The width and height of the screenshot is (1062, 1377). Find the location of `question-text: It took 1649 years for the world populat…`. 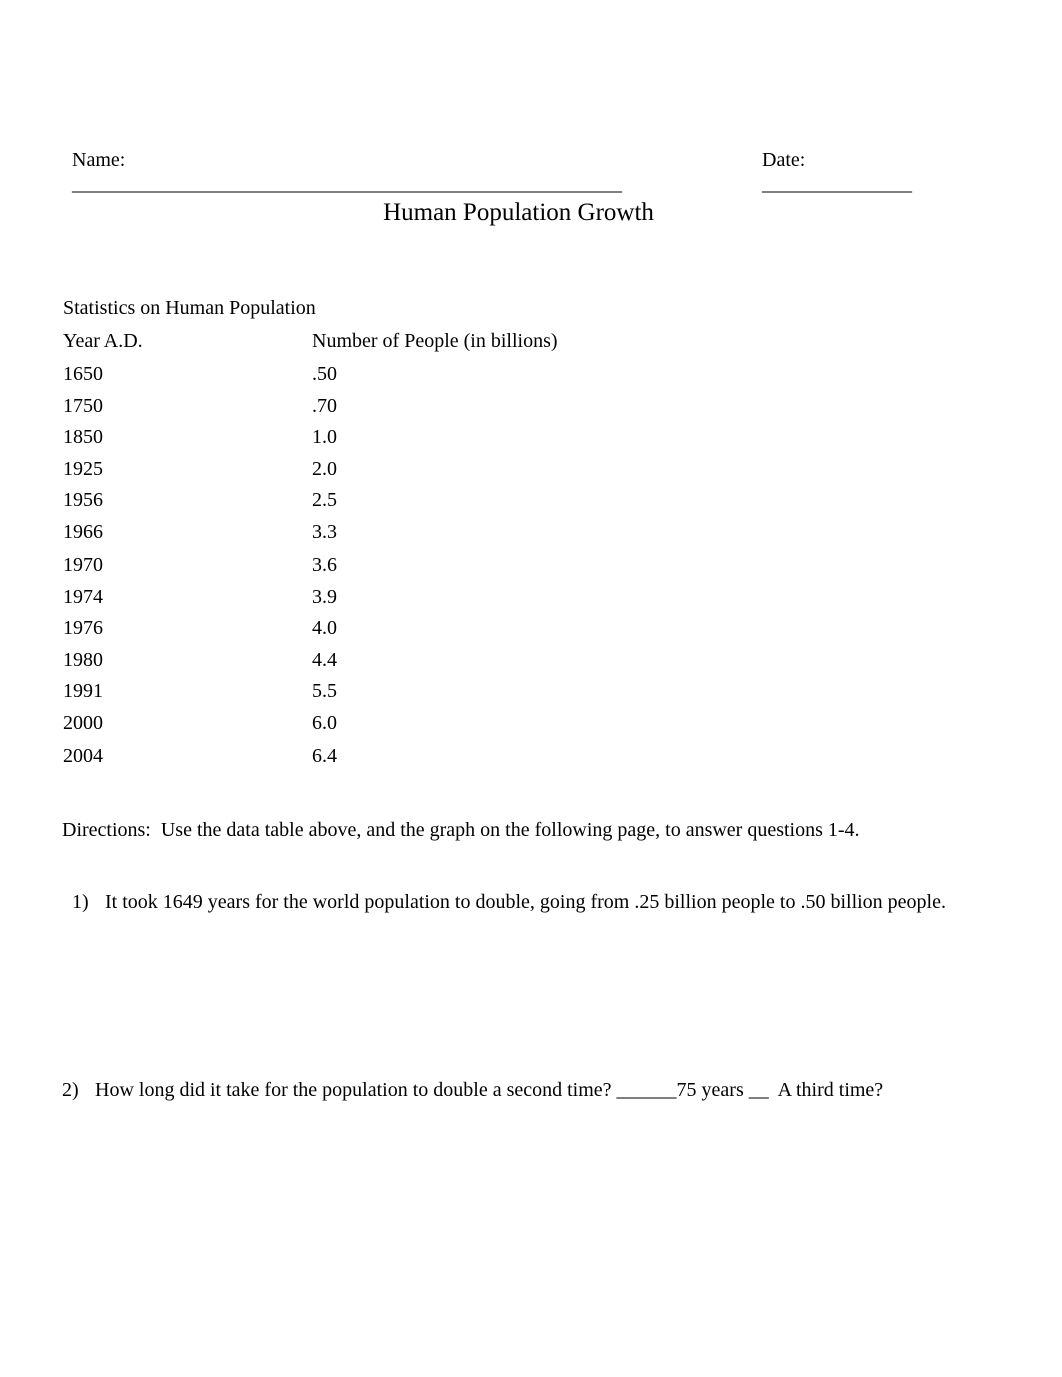

question-text: It took 1649 years for the world populat… is located at coordinates (525, 902).